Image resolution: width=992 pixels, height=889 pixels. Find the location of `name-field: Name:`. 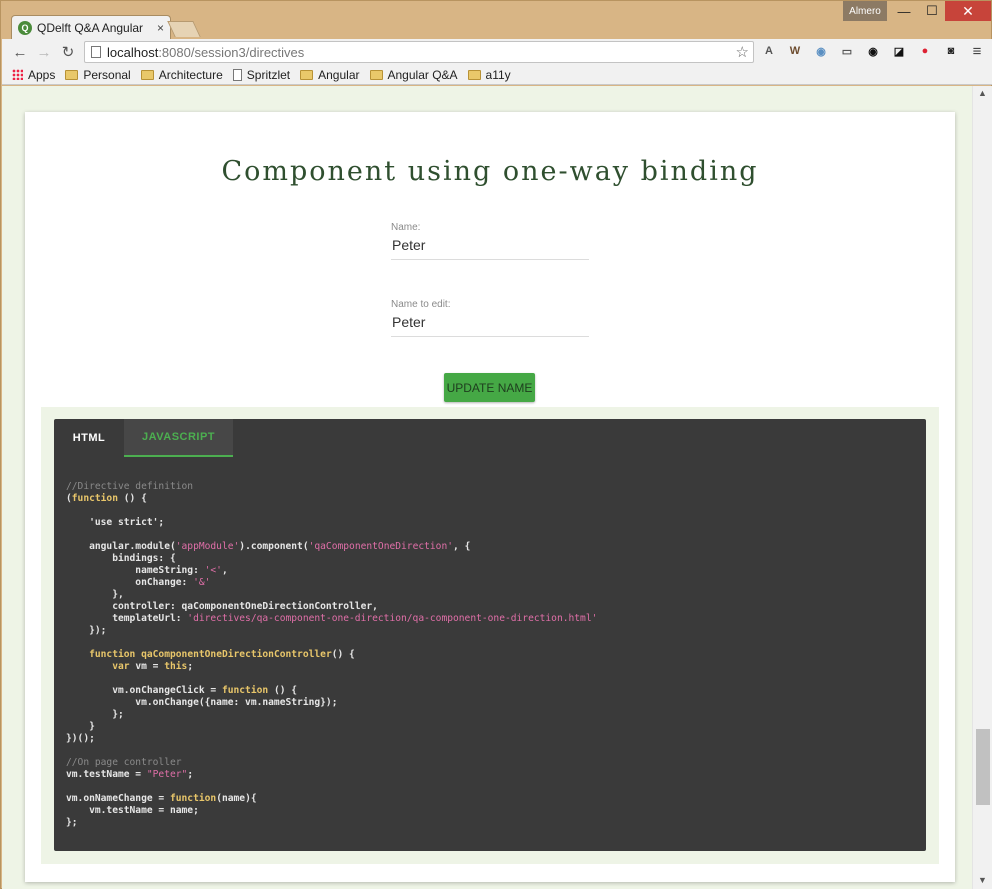

name-field: Name: is located at coordinates (490, 241).